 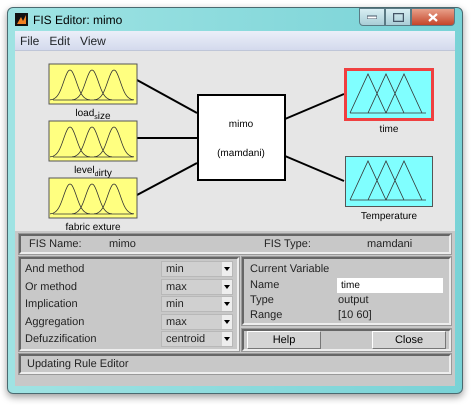 What do you see at coordinates (21, 19) in the screenshot?
I see `app-icon` at bounding box center [21, 19].